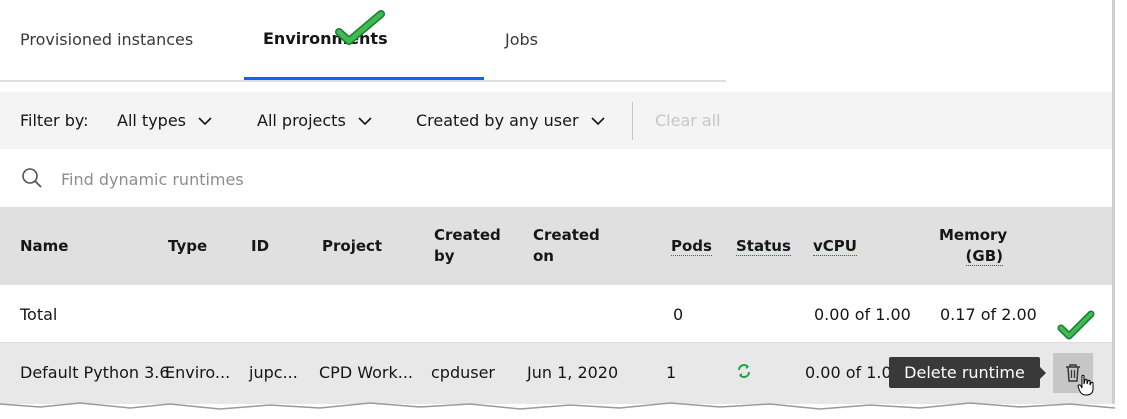 Image resolution: width=1127 pixels, height=419 pixels. I want to click on hand-cursor-icon, so click(1085, 385).